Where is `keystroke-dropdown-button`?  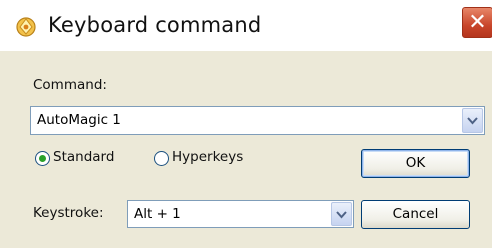 keystroke-dropdown-button is located at coordinates (341, 214).